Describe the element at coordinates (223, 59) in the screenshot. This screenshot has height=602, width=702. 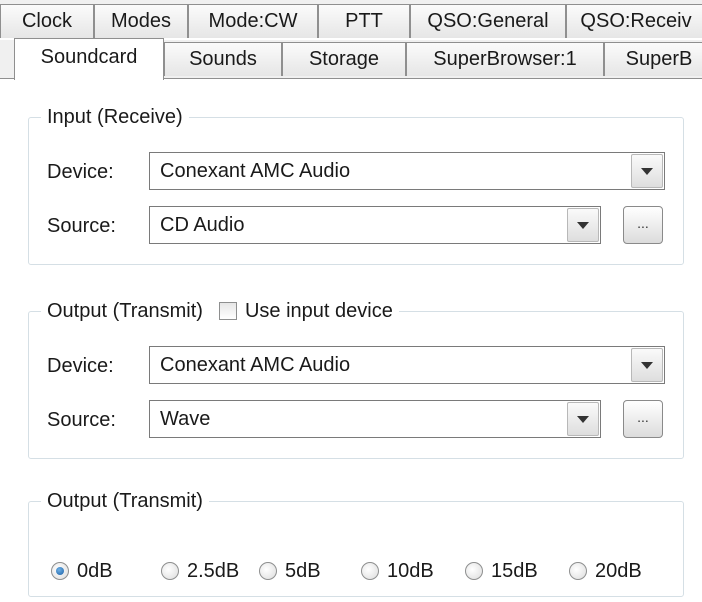
I see `tab-sounds: Sounds` at that location.